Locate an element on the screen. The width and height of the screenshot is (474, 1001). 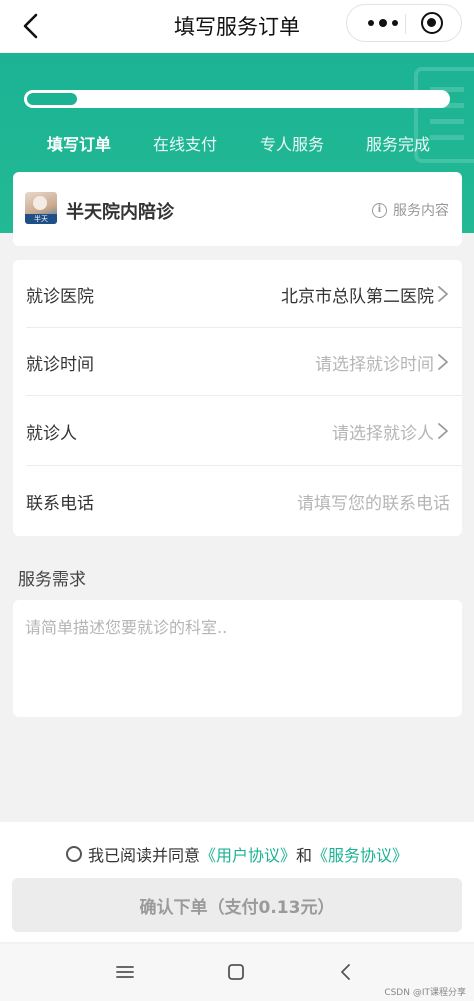
visit-time-value: 请选择就诊时间 is located at coordinates (374, 365).